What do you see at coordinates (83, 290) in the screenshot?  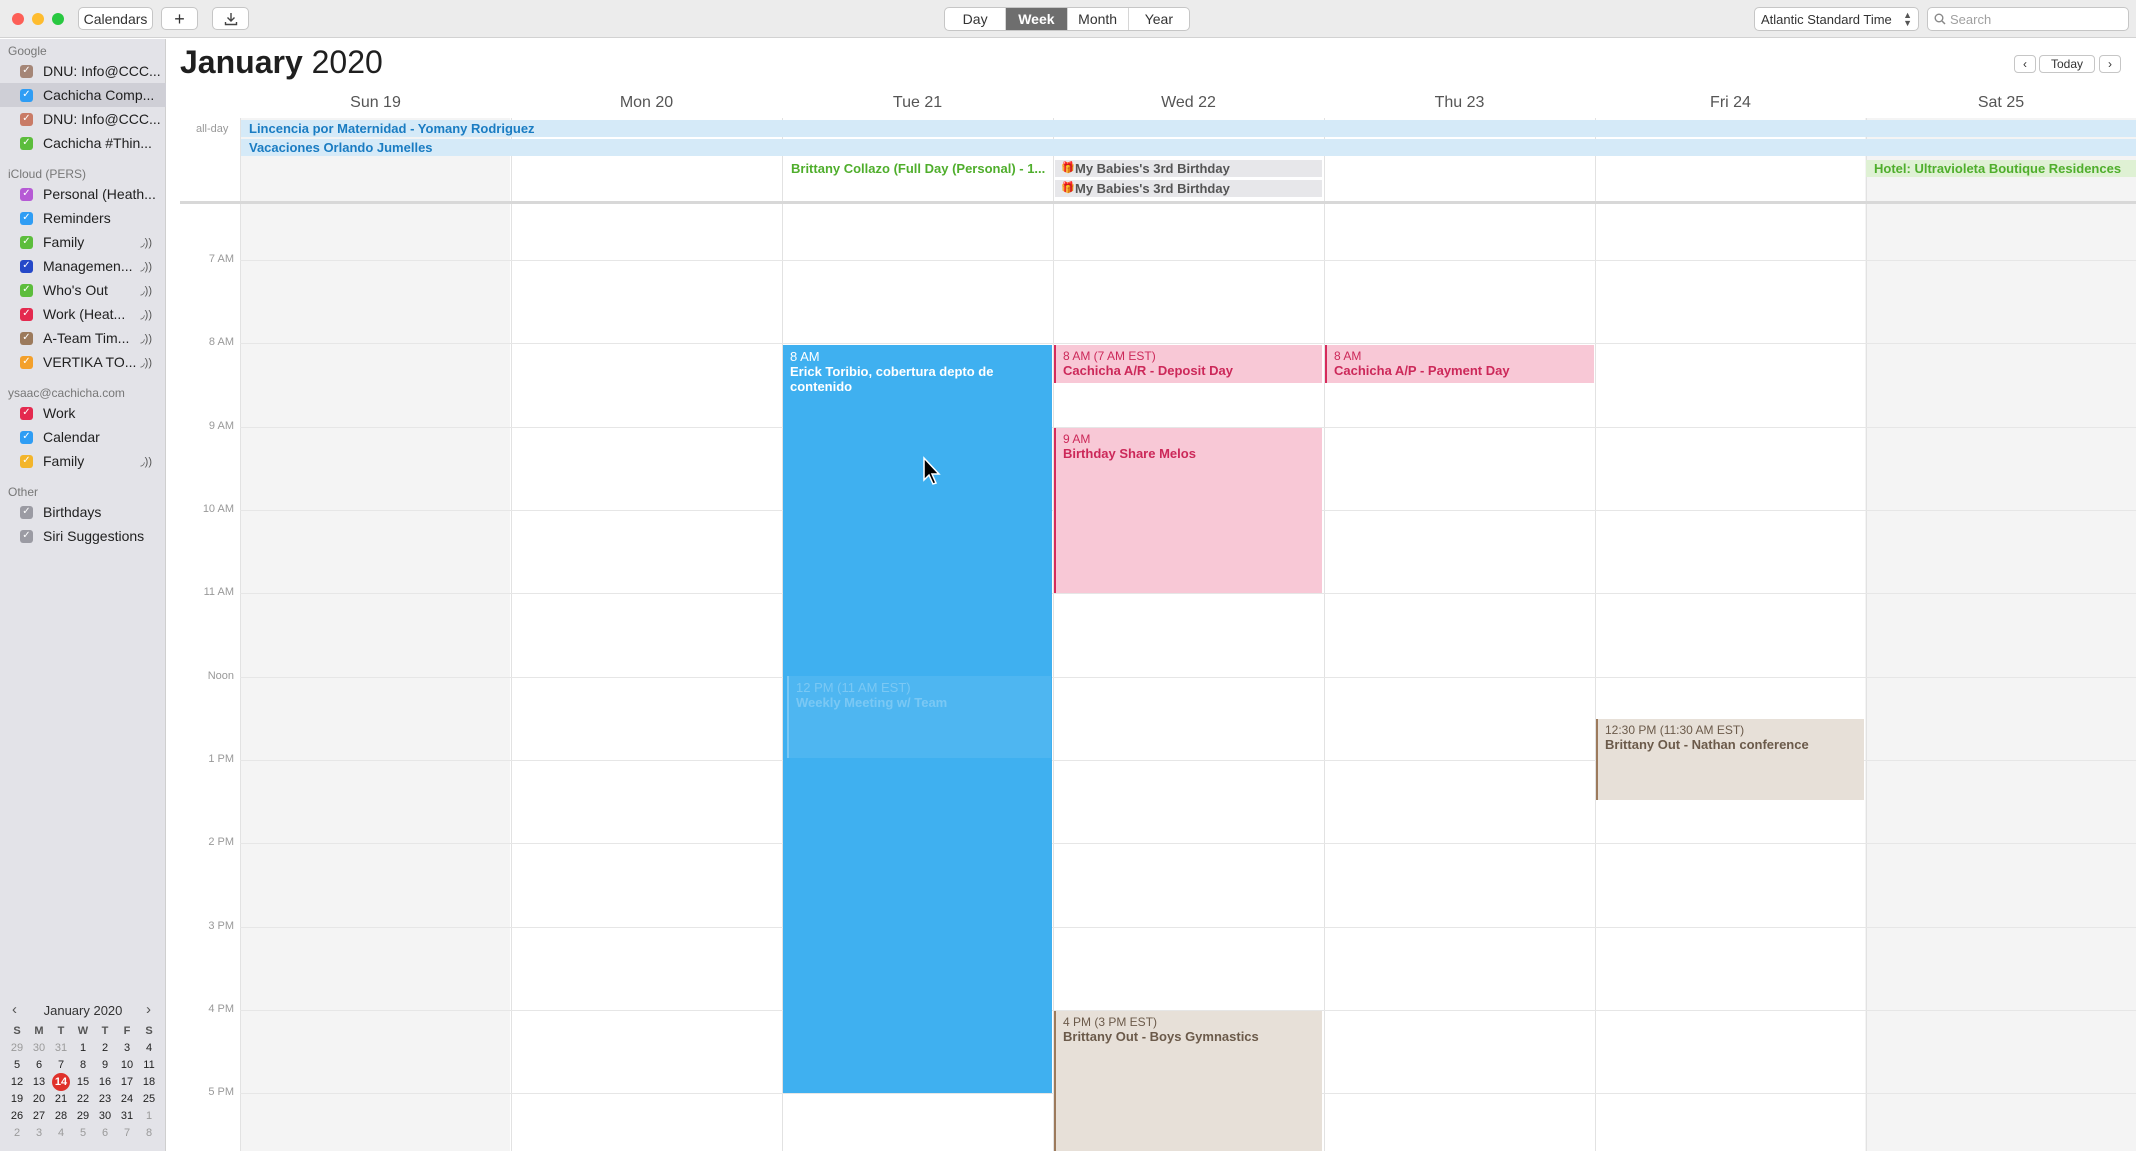 I see `calendar-item: ✓ Who's Out ◞))` at bounding box center [83, 290].